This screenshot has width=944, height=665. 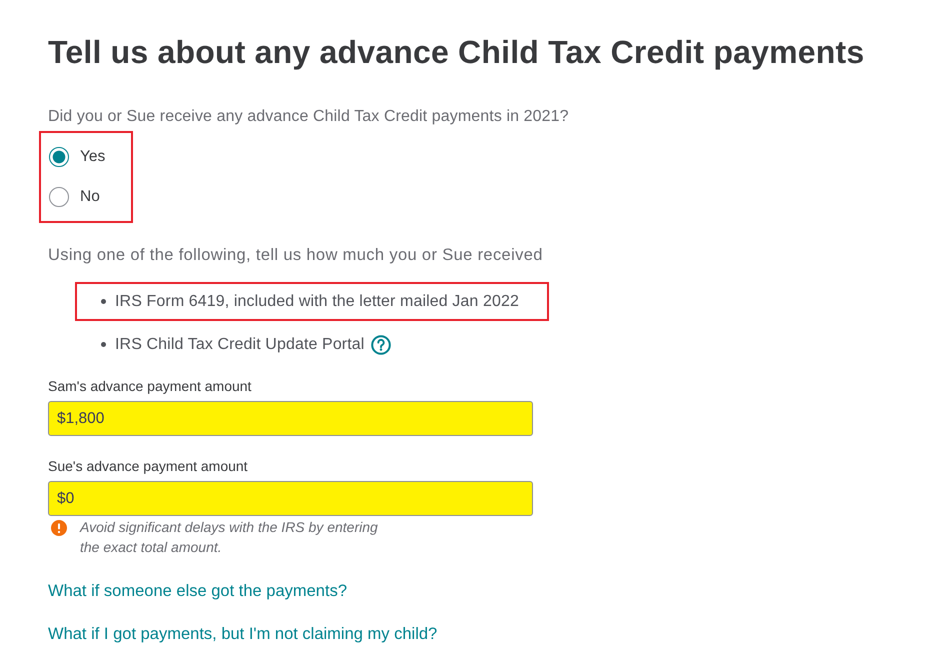 I want to click on warning-icon, so click(x=59, y=528).